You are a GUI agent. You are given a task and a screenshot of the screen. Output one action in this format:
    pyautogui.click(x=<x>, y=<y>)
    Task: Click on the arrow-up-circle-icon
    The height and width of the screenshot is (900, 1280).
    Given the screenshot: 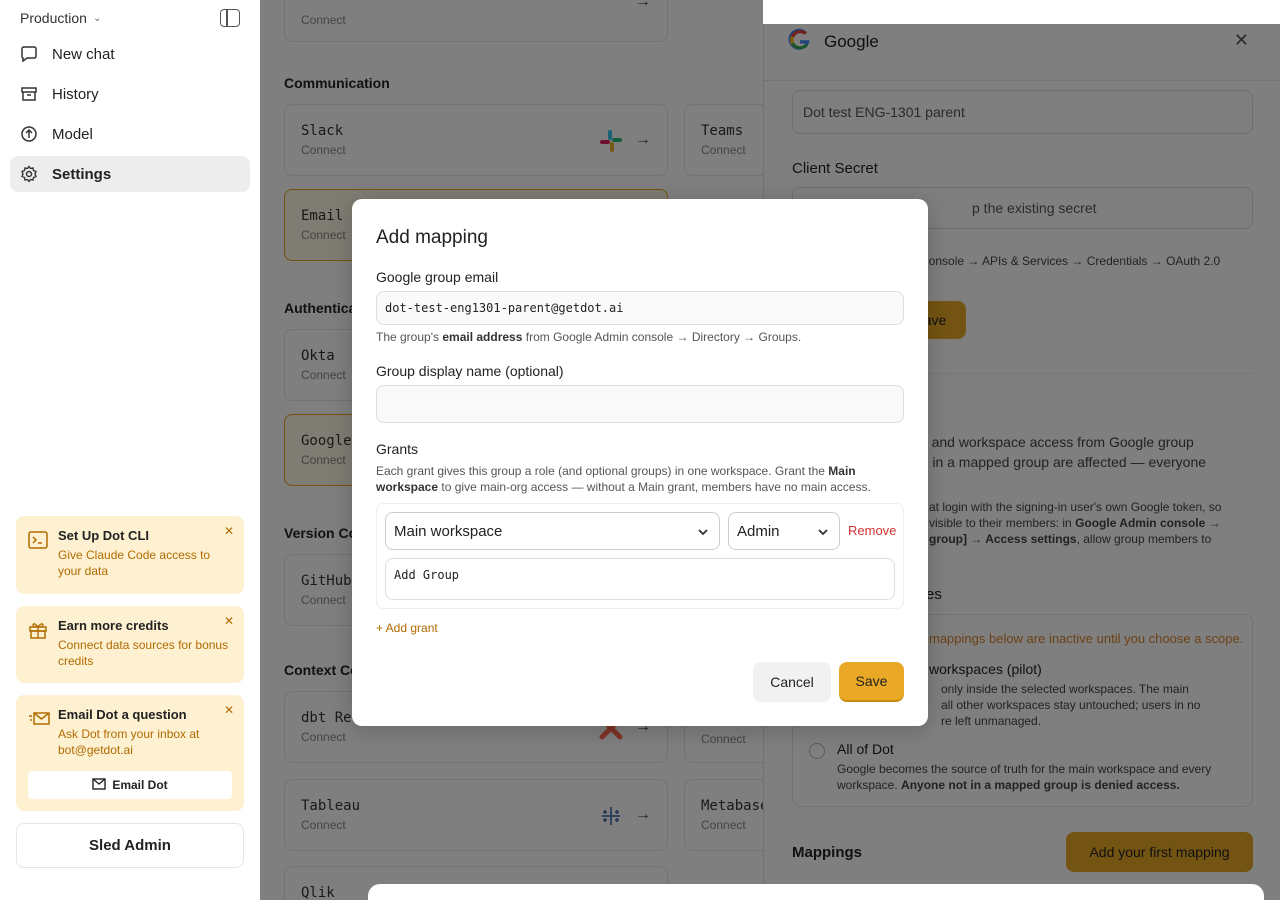 What is the action you would take?
    pyautogui.click(x=29, y=134)
    